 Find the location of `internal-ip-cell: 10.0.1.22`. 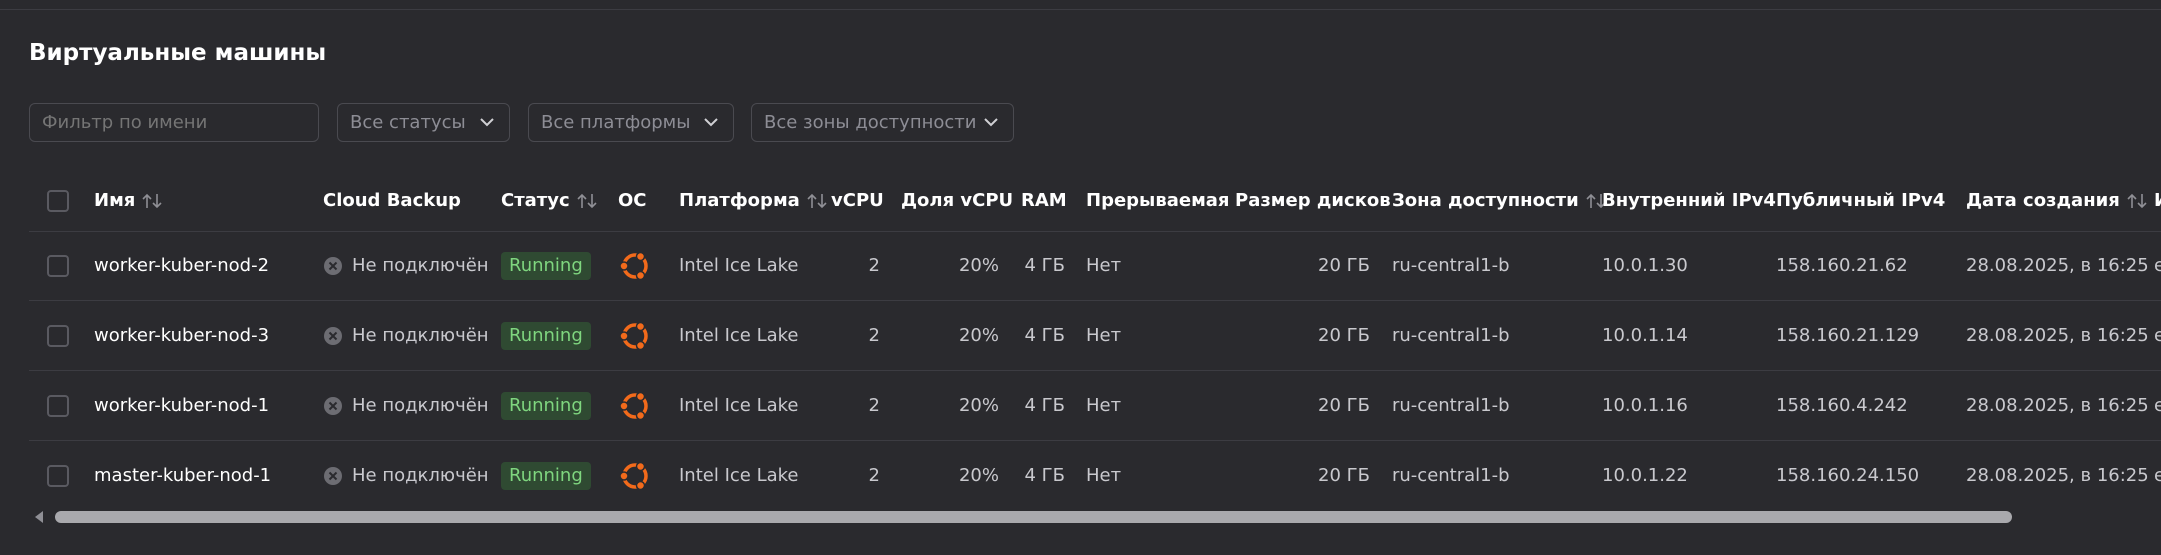

internal-ip-cell: 10.0.1.22 is located at coordinates (1645, 475).